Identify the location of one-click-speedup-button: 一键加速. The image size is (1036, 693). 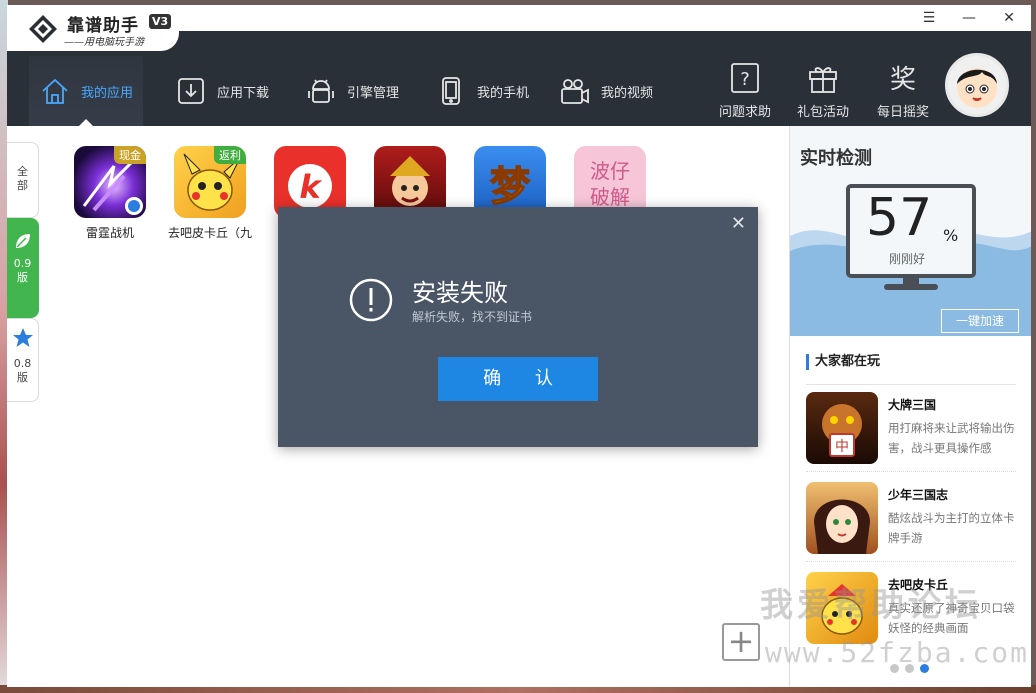
(980, 321).